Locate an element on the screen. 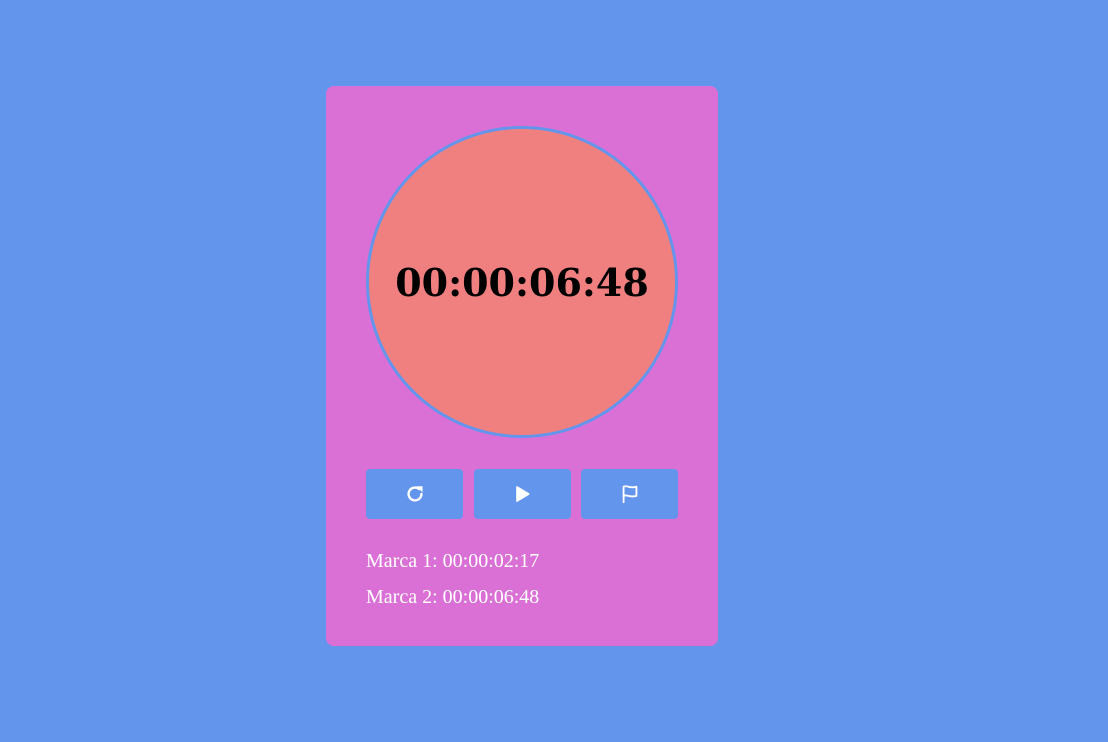  play-icon is located at coordinates (522, 494).